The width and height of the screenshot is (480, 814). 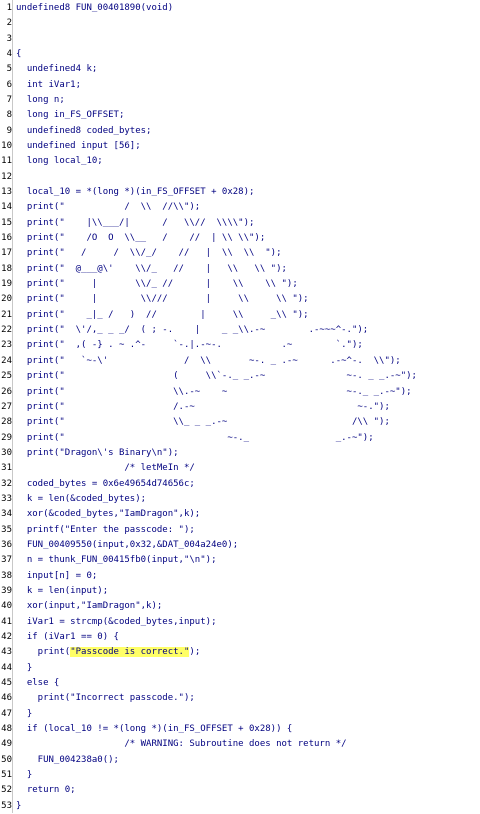 What do you see at coordinates (240, 39) in the screenshot?
I see `code-line: 3` at bounding box center [240, 39].